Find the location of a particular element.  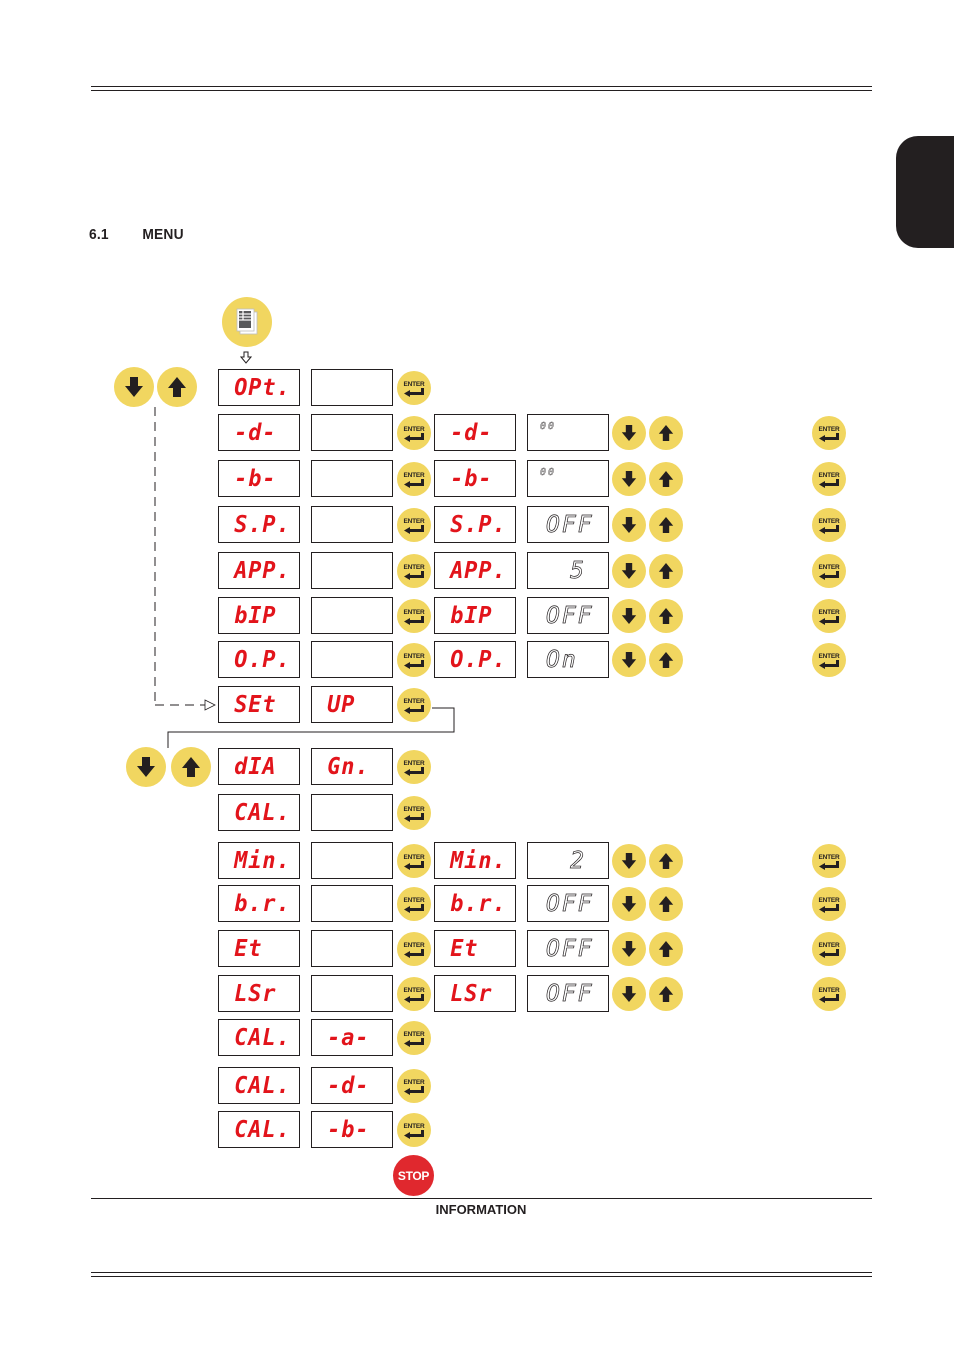

menu-key-display: b.r. is located at coordinates (259, 903).